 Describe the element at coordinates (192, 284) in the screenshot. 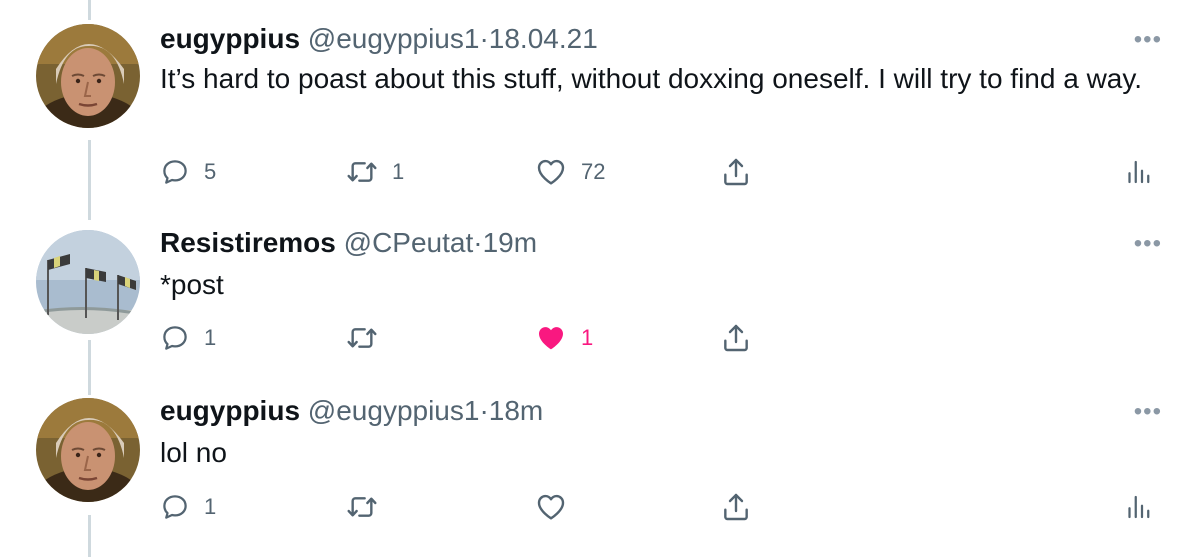

I see `tweet-text: *post` at that location.